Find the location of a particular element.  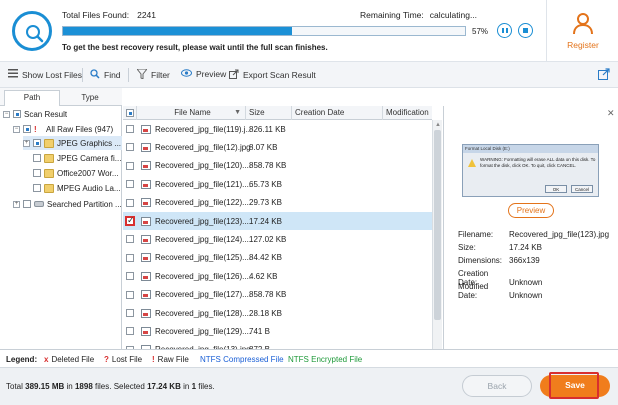

export-share-icon is located at coordinates (604, 75).